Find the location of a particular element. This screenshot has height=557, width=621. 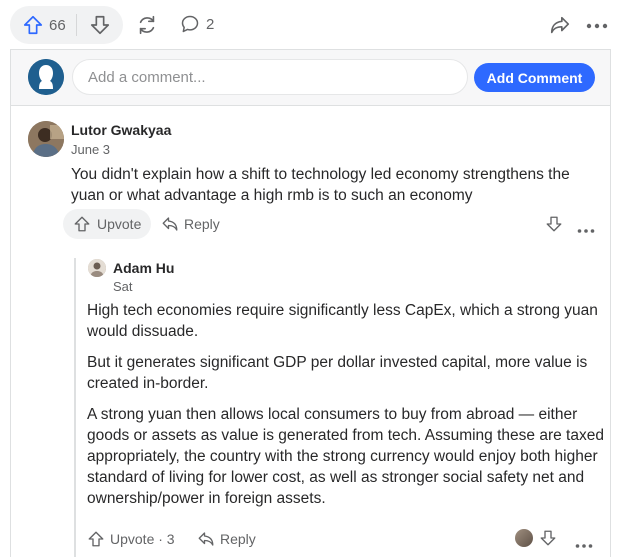

current-user-avatar is located at coordinates (46, 77).